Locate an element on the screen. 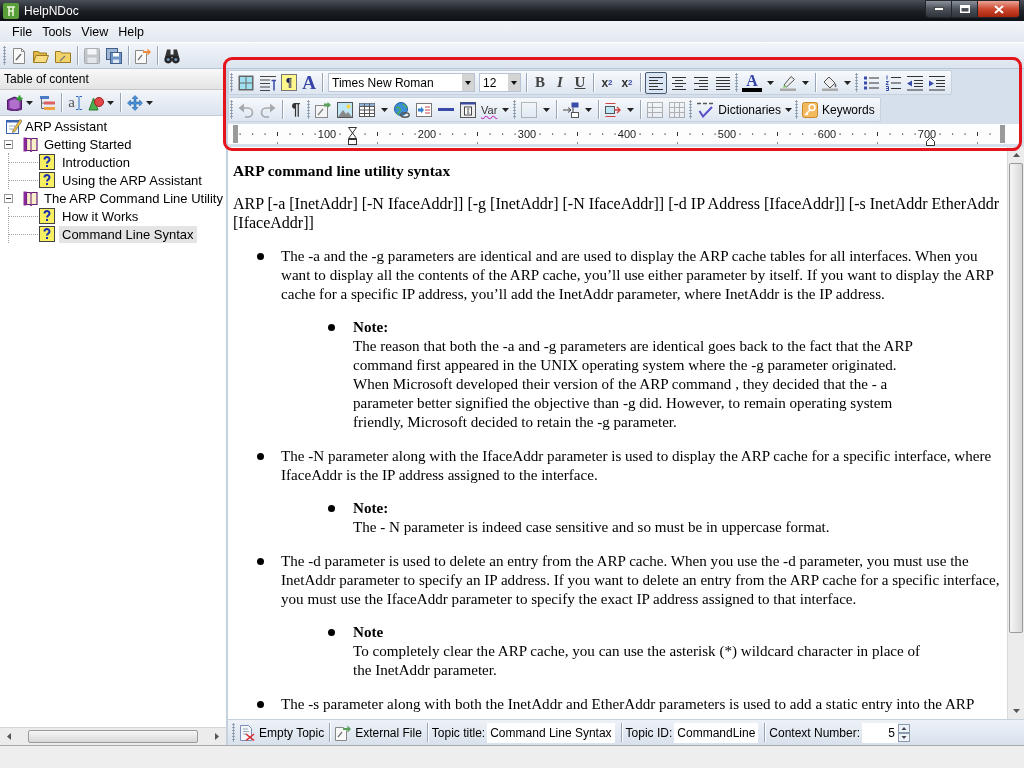  superscript-button: x$^{2}$ is located at coordinates (627, 82).